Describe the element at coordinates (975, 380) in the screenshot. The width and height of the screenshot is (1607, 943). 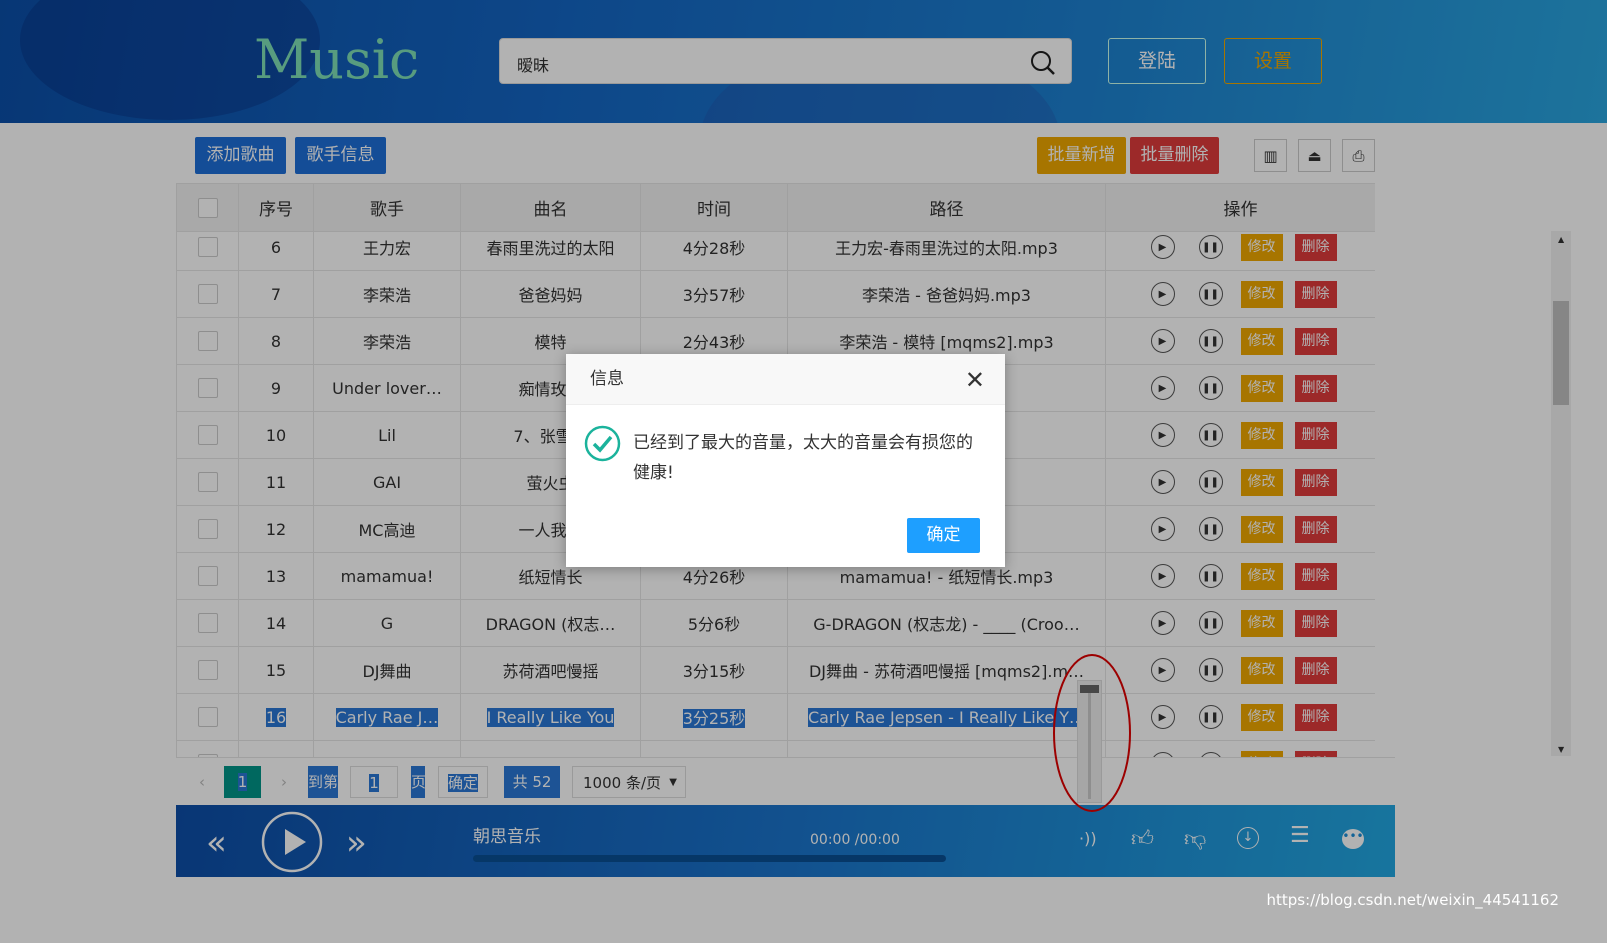
I see `close-icon: ✕` at that location.